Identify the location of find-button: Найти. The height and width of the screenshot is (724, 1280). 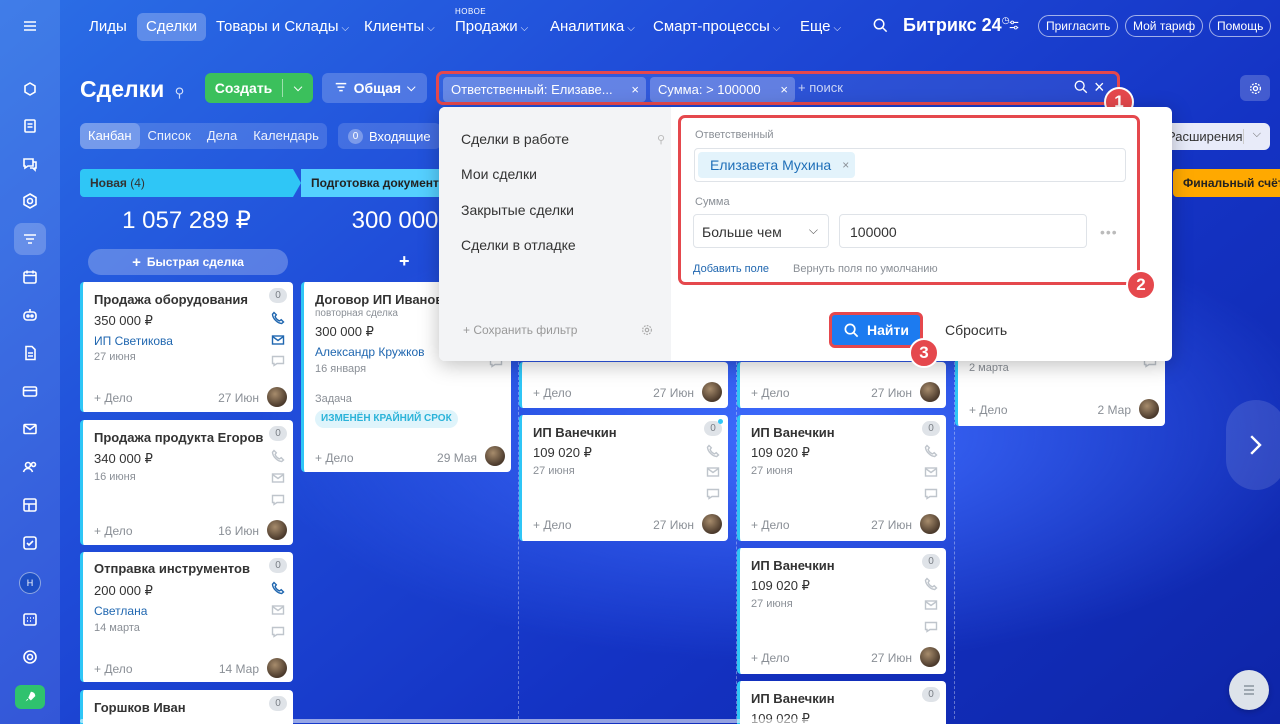
(876, 330).